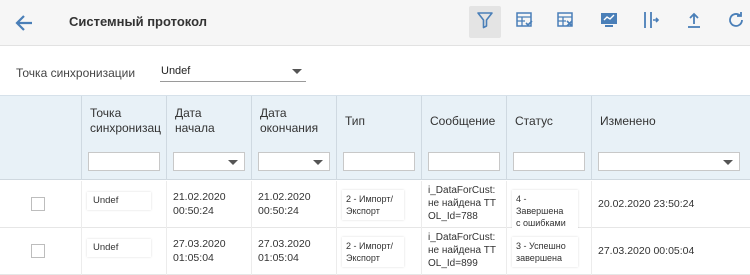 The image size is (750, 275). Describe the element at coordinates (289, 128) in the screenshot. I see `header-label: окончания` at that location.